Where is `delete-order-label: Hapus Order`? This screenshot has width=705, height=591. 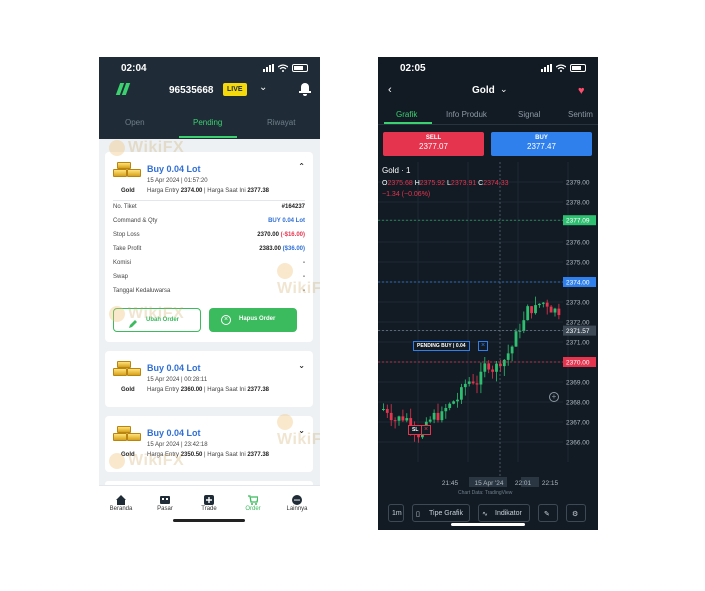
delete-order-label: Hapus Order is located at coordinates (257, 319).